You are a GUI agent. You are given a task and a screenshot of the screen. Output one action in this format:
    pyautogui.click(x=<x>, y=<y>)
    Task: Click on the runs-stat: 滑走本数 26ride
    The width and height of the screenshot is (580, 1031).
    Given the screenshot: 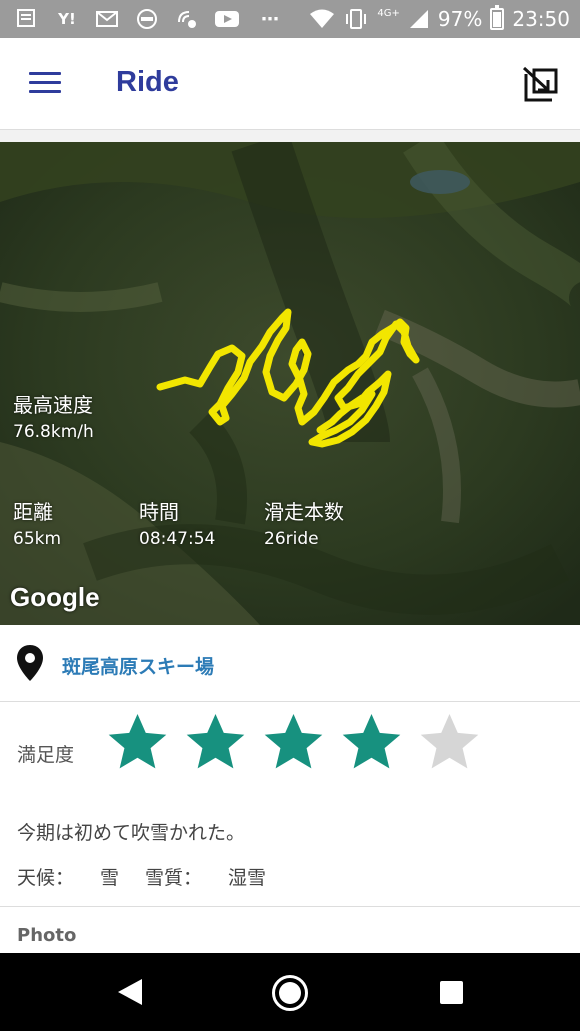 What is the action you would take?
    pyautogui.click(x=304, y=522)
    